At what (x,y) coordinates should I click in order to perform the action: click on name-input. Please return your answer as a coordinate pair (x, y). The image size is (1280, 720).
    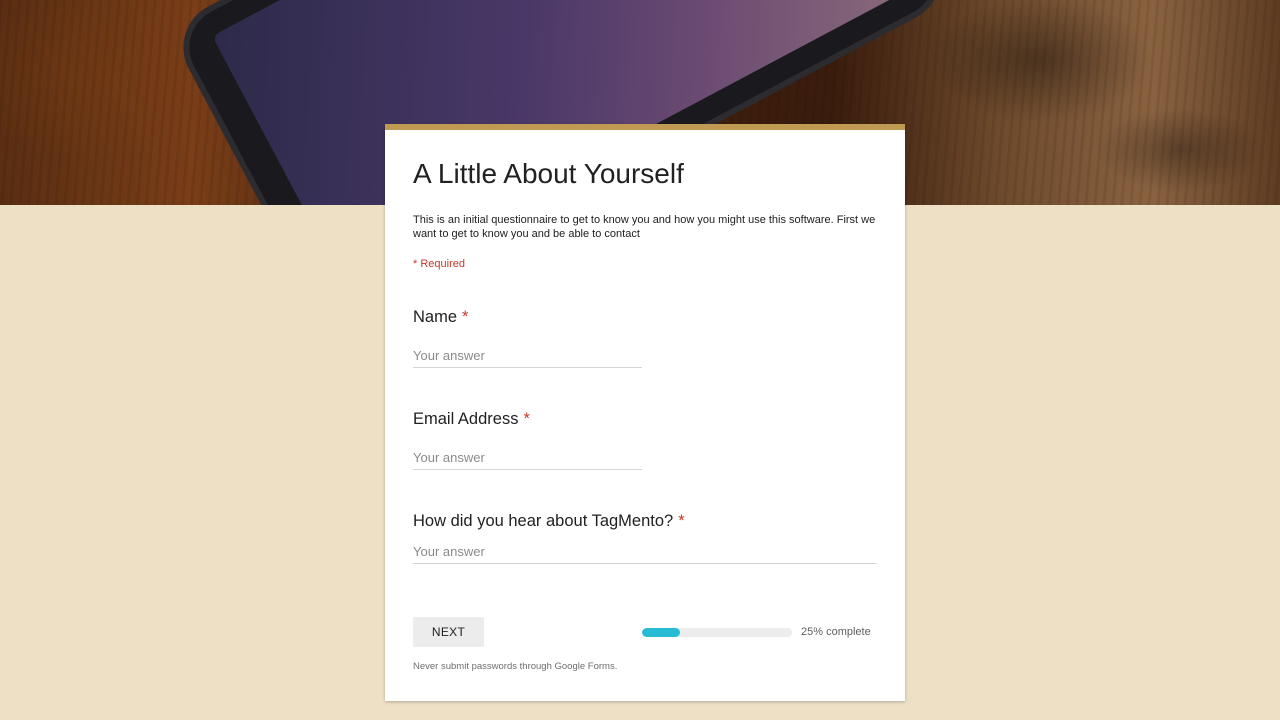
    Looking at the image, I should click on (527, 358).